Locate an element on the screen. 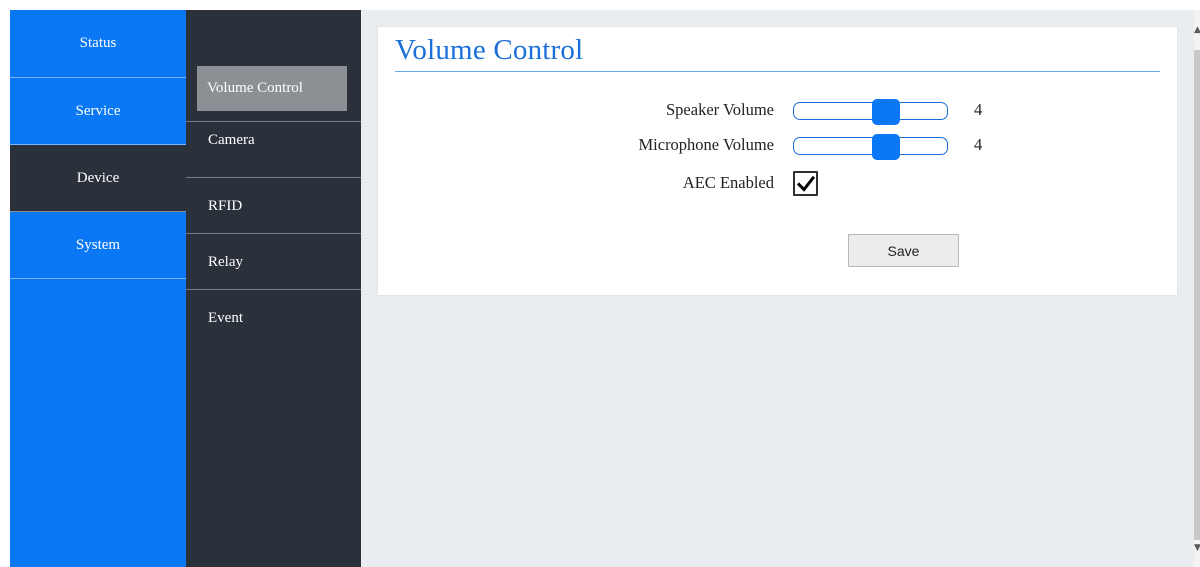  nav-item-service: Service is located at coordinates (98, 111).